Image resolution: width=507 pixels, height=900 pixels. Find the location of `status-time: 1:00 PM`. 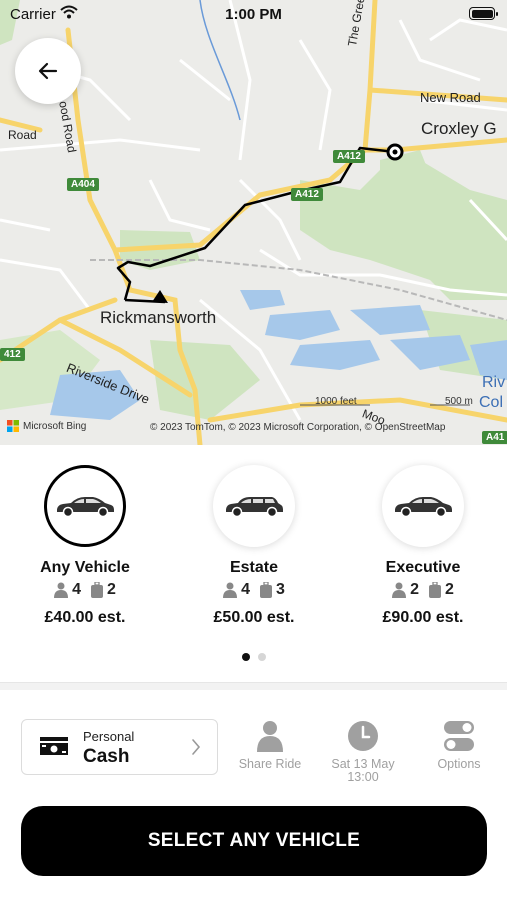

status-time: 1:00 PM is located at coordinates (253, 14).